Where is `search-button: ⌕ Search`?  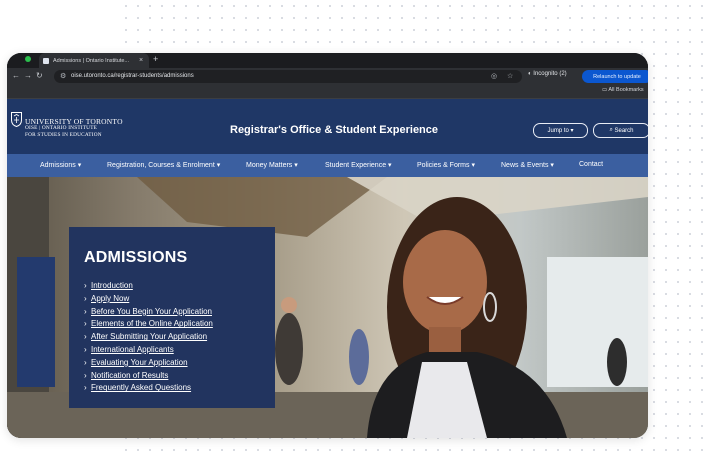
search-button: ⌕ Search is located at coordinates (620, 130).